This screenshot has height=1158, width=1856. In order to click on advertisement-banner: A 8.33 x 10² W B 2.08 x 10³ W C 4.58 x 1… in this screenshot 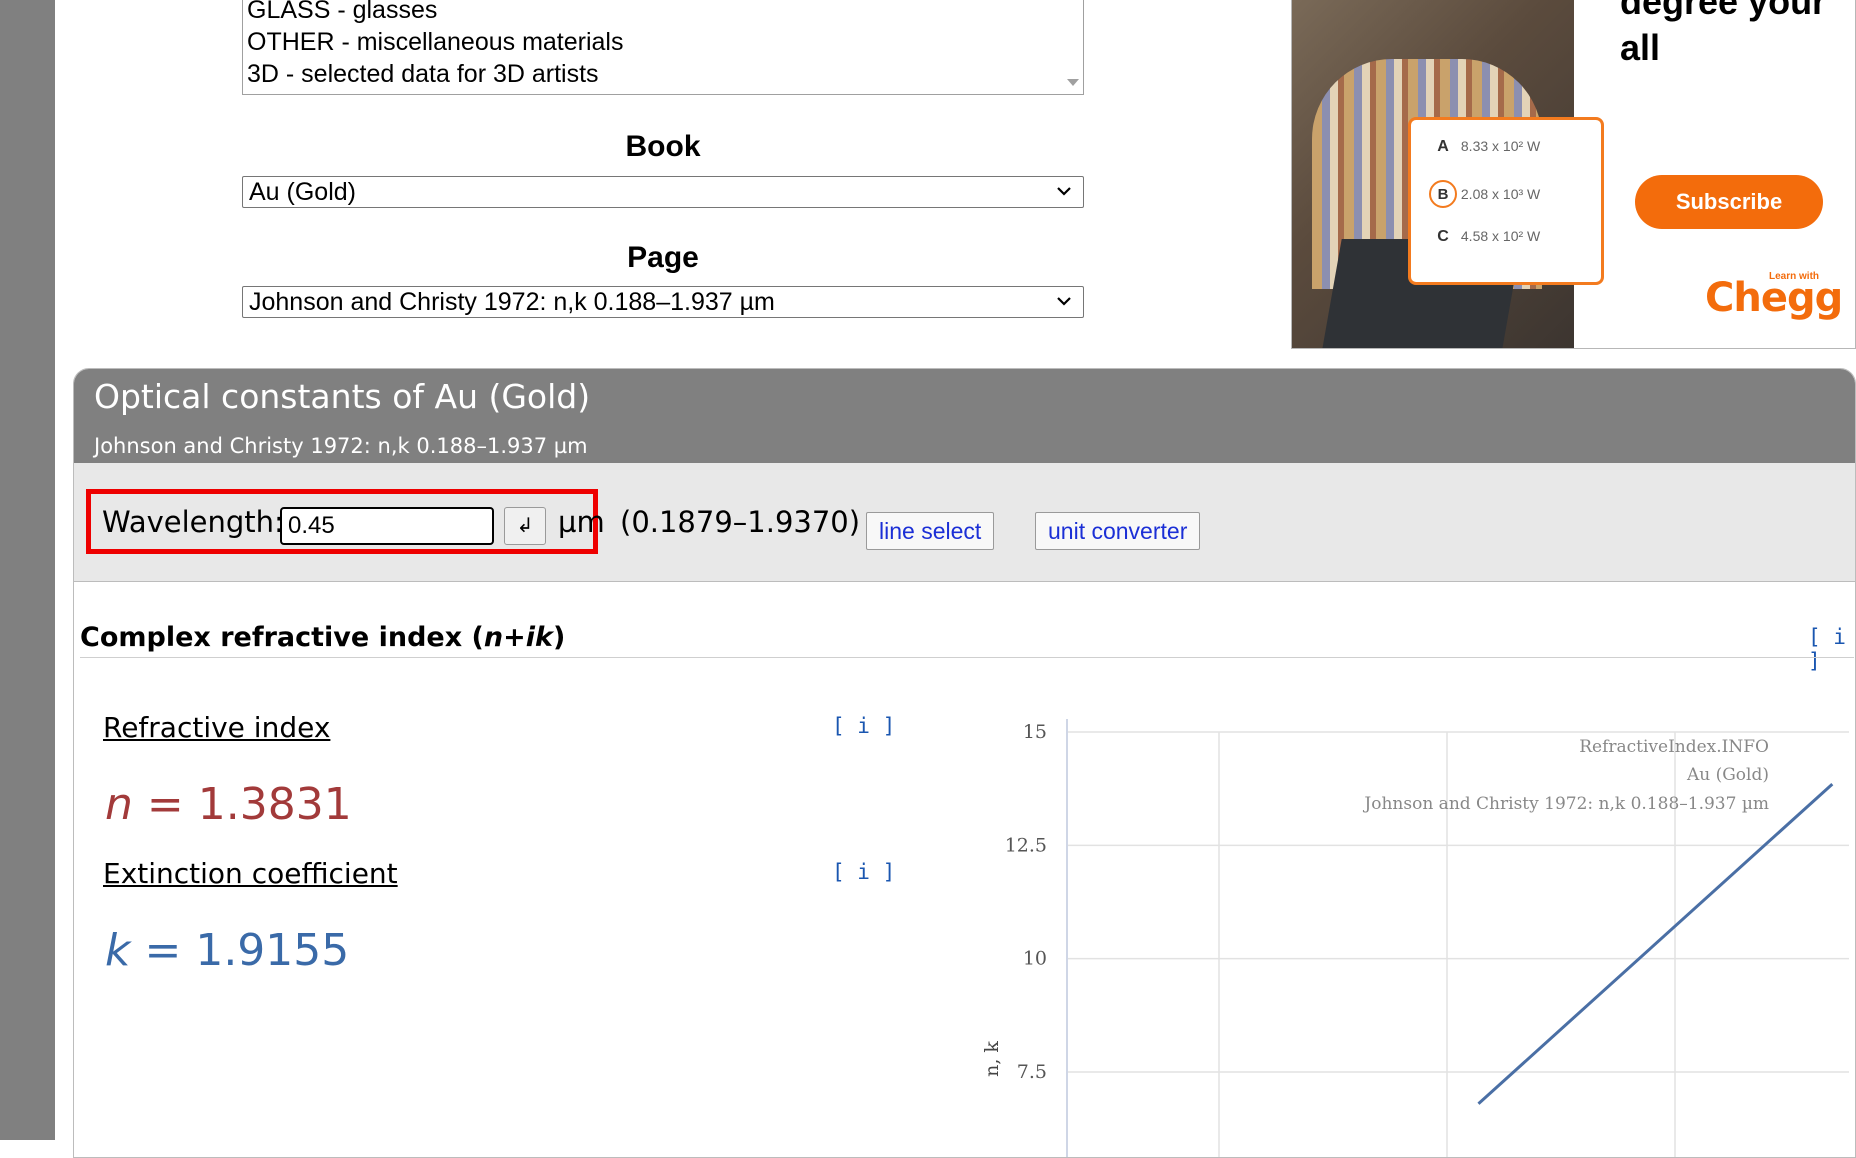, I will do `click(1573, 174)`.